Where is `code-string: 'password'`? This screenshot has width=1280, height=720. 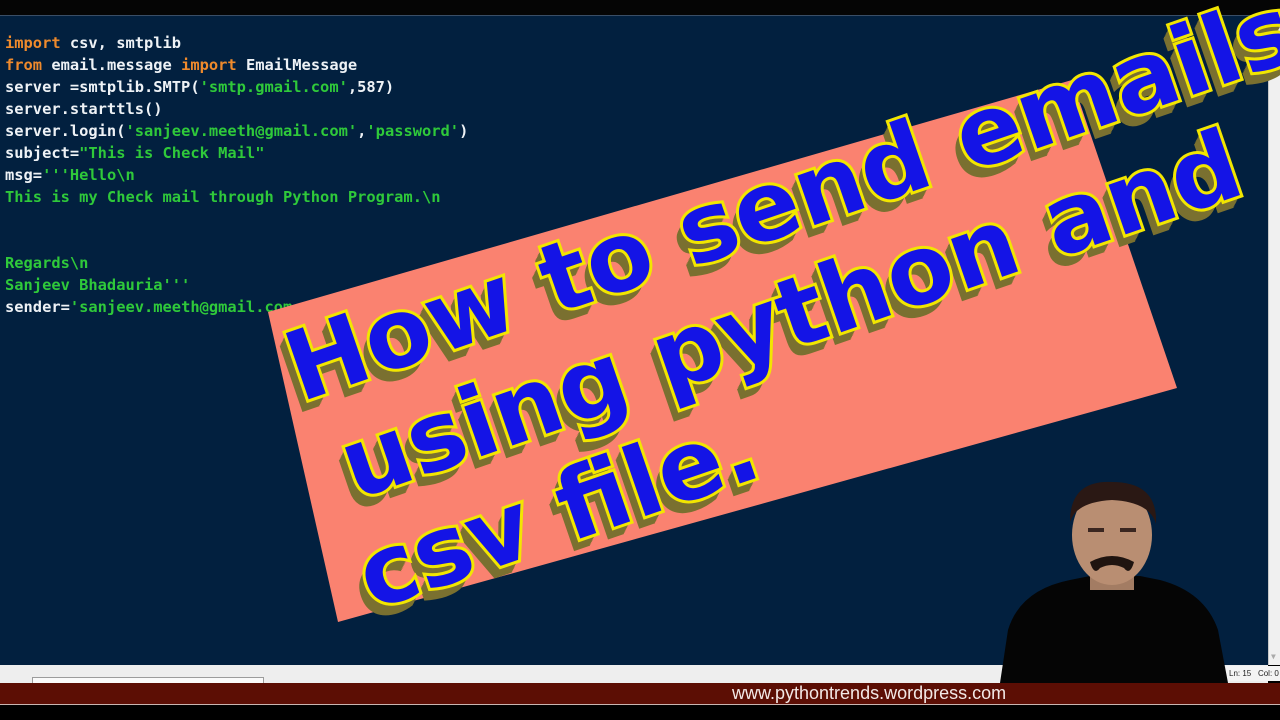
code-string: 'password' is located at coordinates (413, 131).